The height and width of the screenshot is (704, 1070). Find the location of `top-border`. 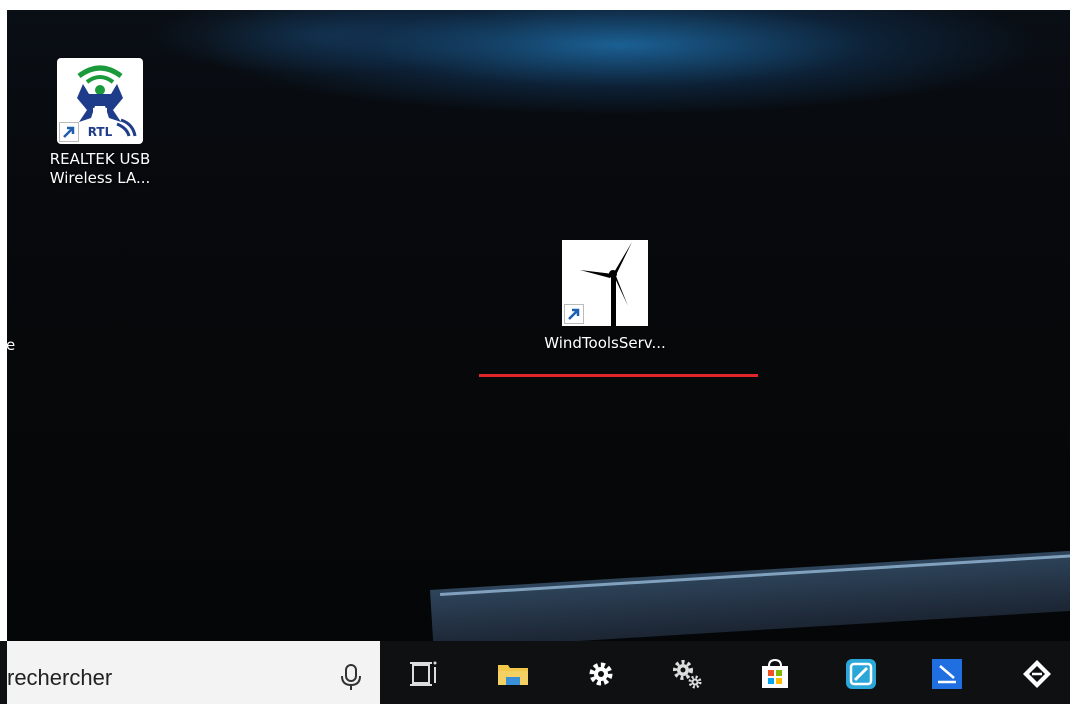

top-border is located at coordinates (535, 5).